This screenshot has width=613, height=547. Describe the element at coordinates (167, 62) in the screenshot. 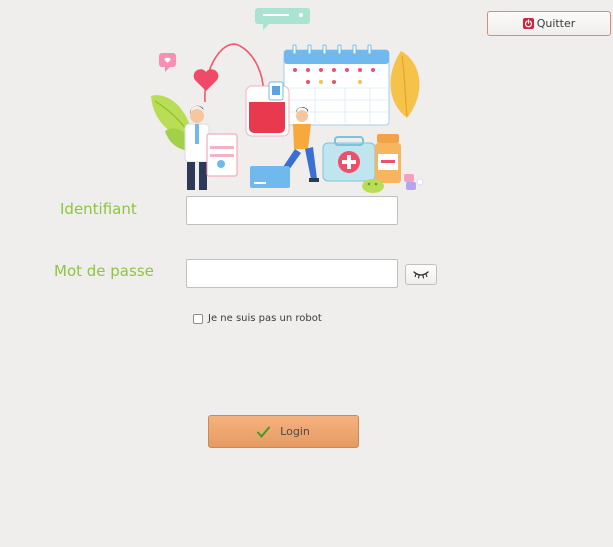

I see `heart-message-icon` at that location.